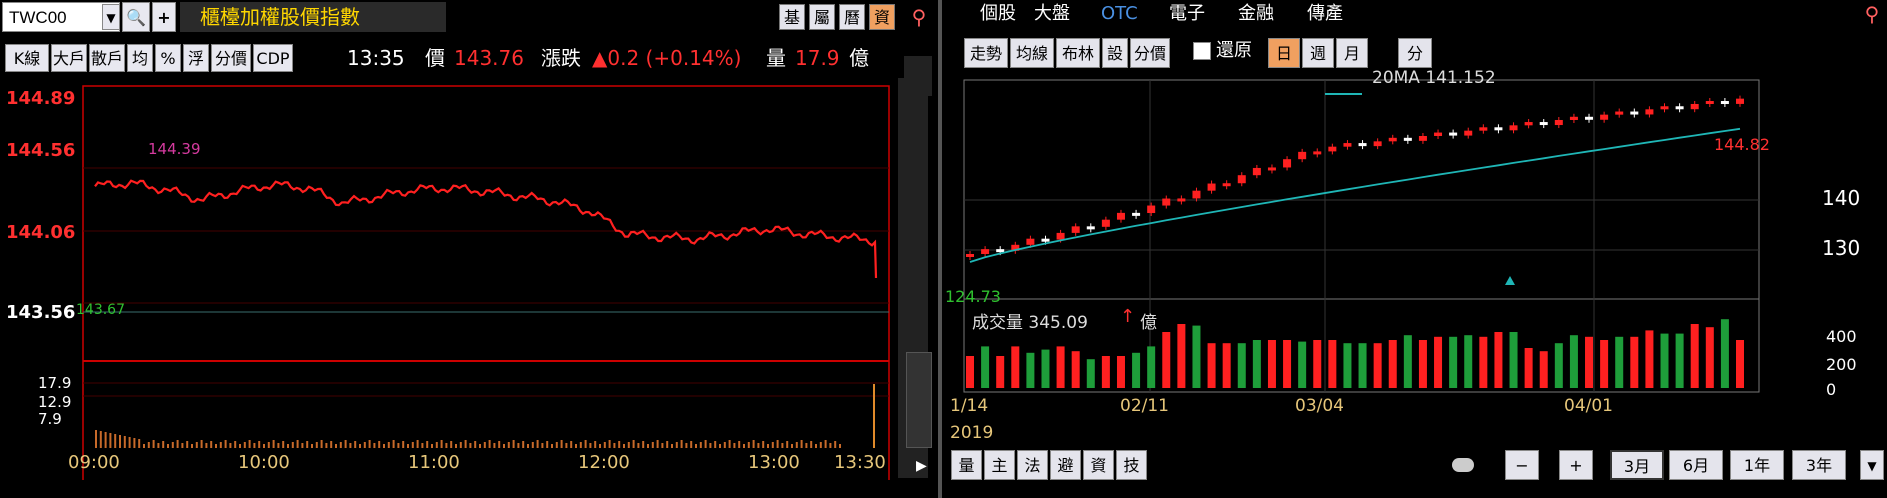 The width and height of the screenshot is (1887, 498). I want to click on indicator-tab-5: 技, so click(1131, 465).